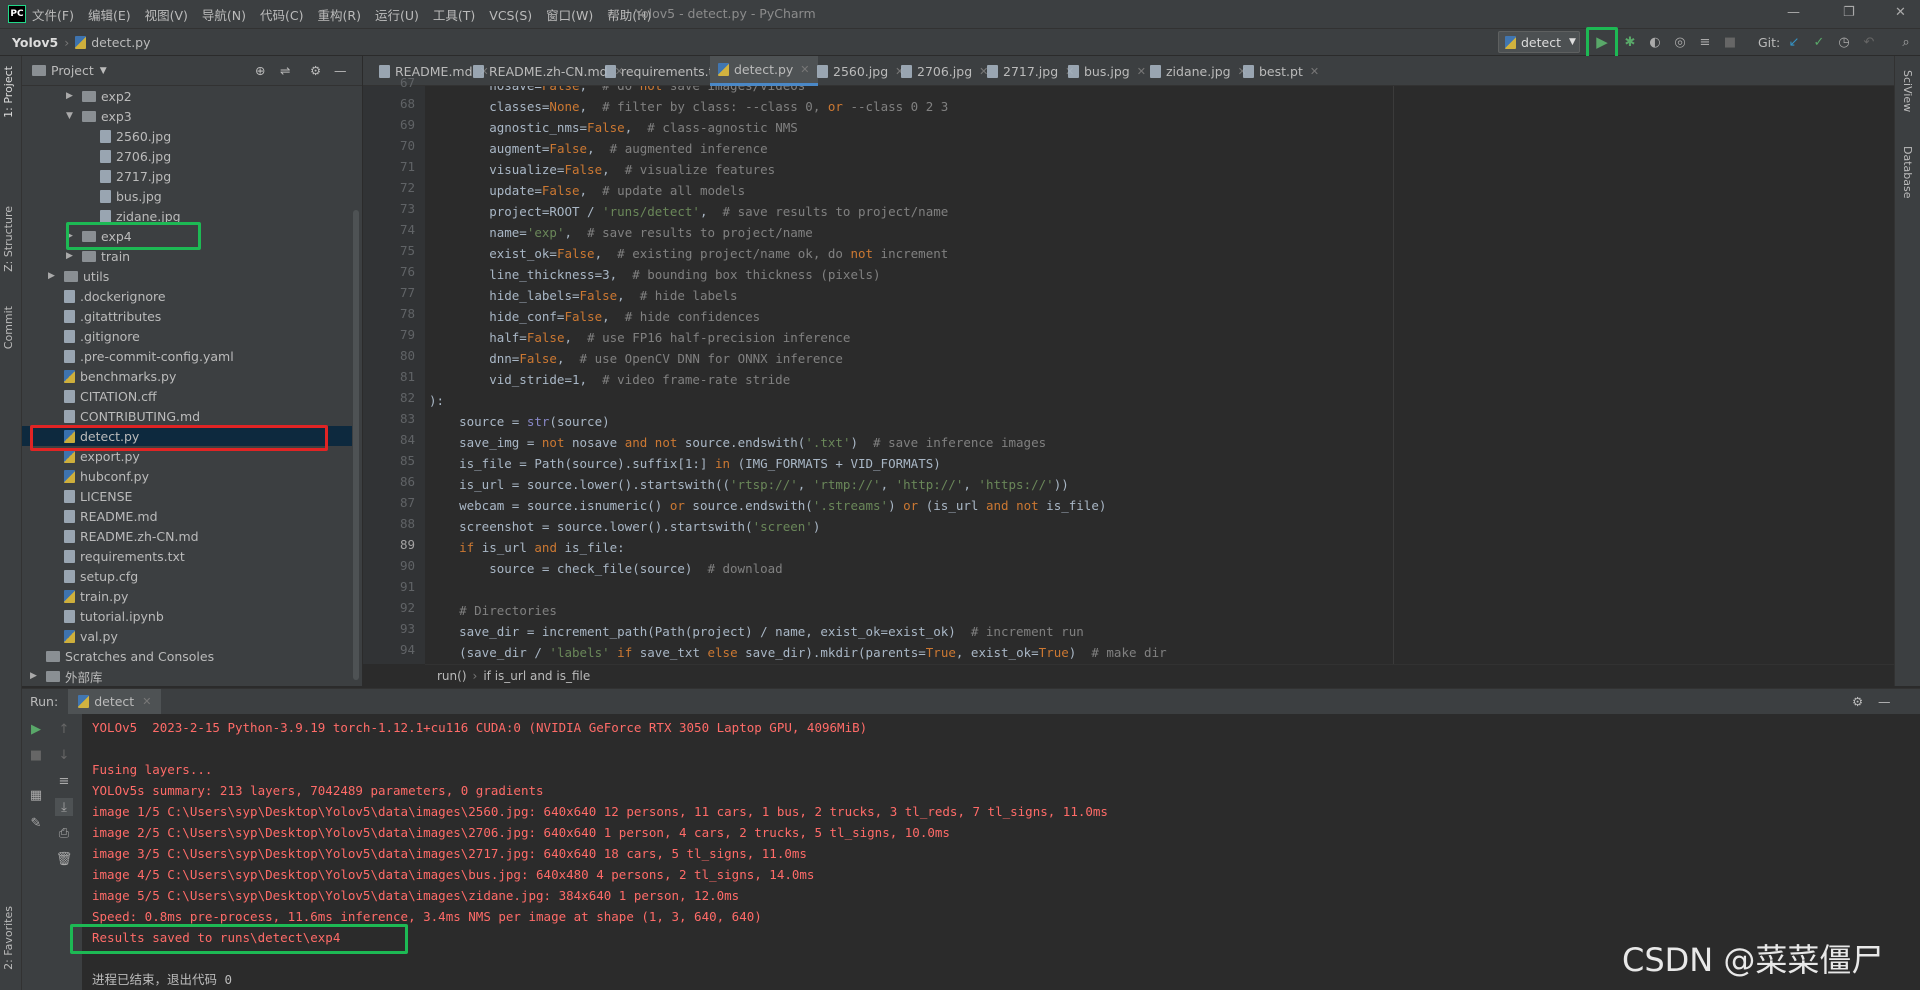 The height and width of the screenshot is (990, 1920). I want to click on breadcrumb-project: Yolov5, so click(35, 42).